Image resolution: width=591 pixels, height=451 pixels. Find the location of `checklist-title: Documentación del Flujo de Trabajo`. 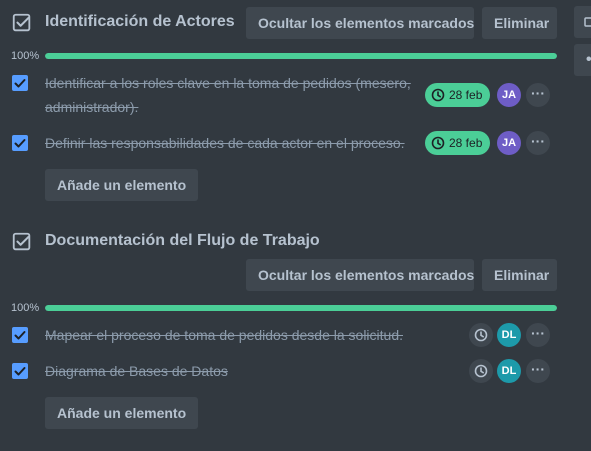

checklist-title: Documentación del Flujo de Trabajo is located at coordinates (182, 240).